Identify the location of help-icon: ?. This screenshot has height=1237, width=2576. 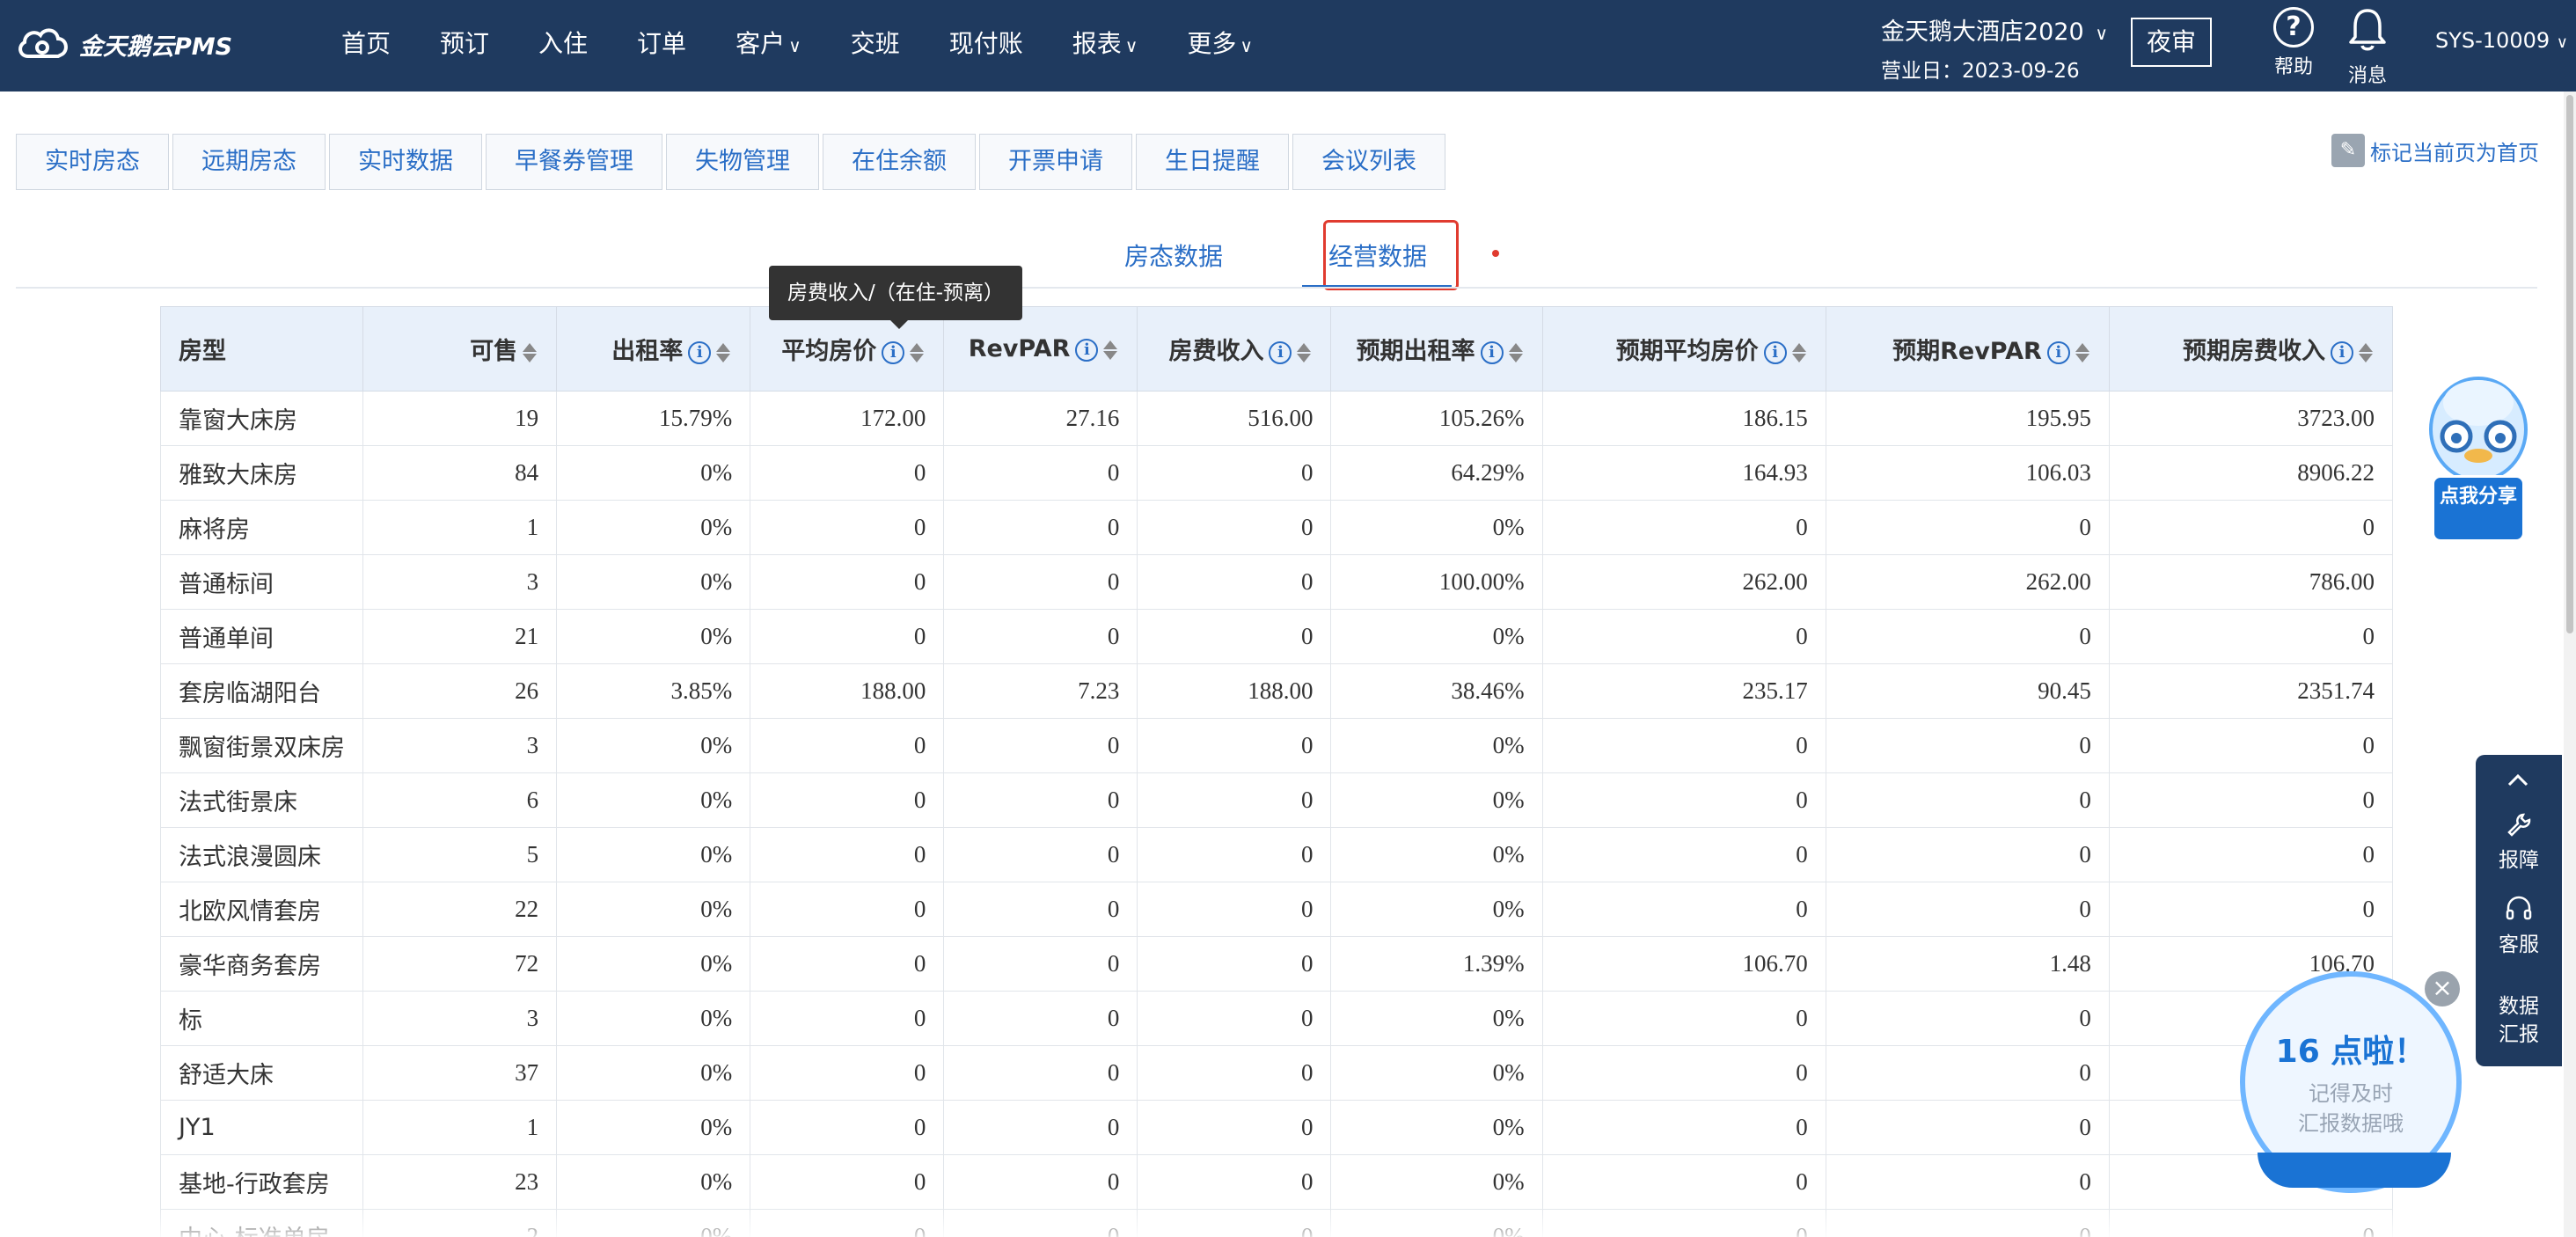
(2293, 27).